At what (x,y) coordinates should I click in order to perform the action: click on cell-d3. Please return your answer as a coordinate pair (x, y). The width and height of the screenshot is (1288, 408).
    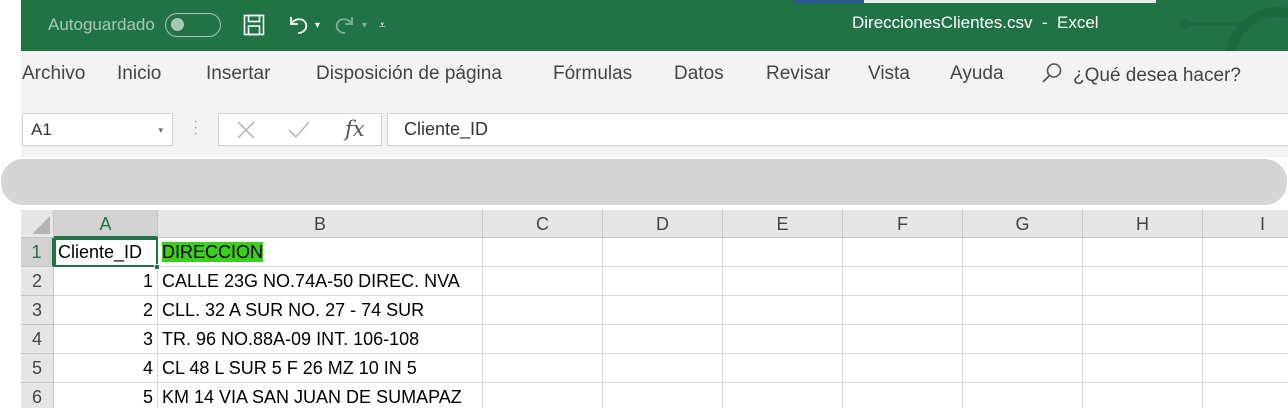
    Looking at the image, I should click on (663, 310).